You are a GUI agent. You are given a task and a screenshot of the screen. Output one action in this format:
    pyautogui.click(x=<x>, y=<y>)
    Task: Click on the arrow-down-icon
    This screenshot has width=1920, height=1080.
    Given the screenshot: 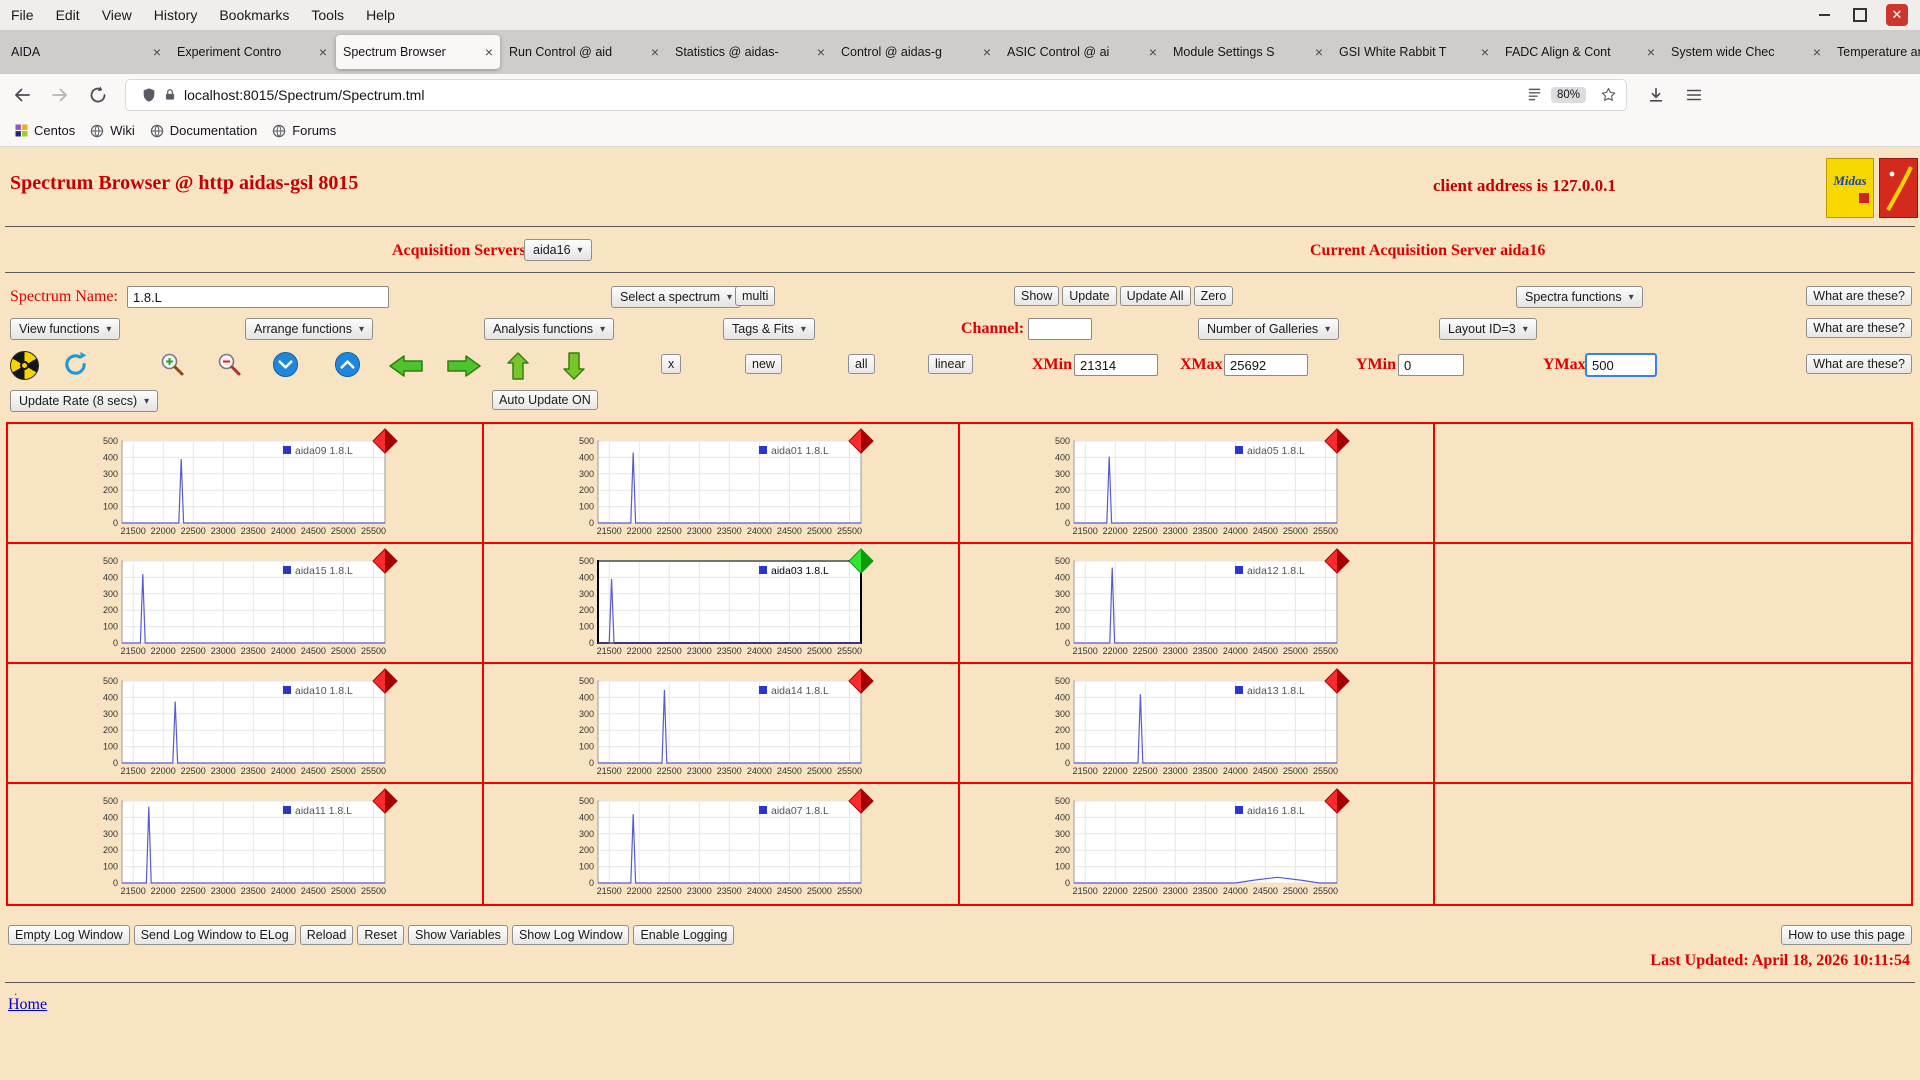 What is the action you would take?
    pyautogui.click(x=574, y=366)
    